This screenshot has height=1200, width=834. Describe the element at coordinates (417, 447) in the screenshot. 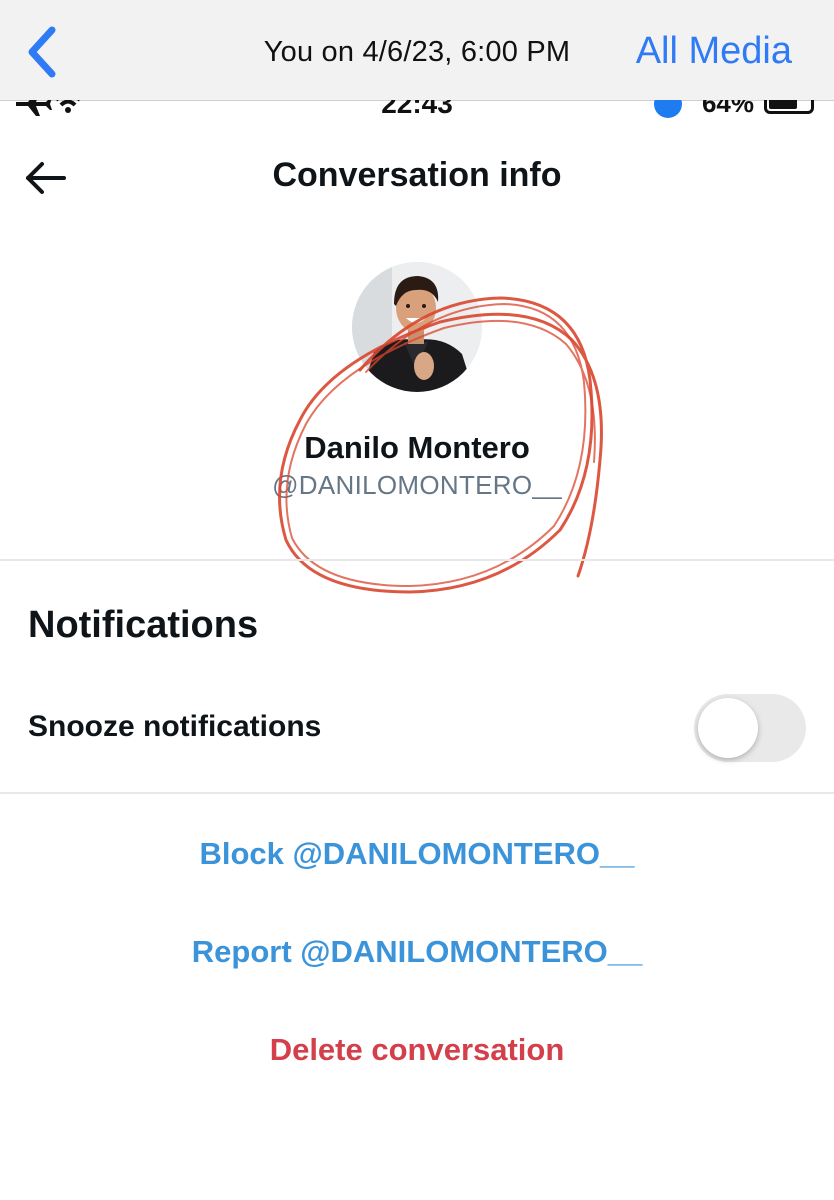

I see `display-name: Danilo Montero` at that location.